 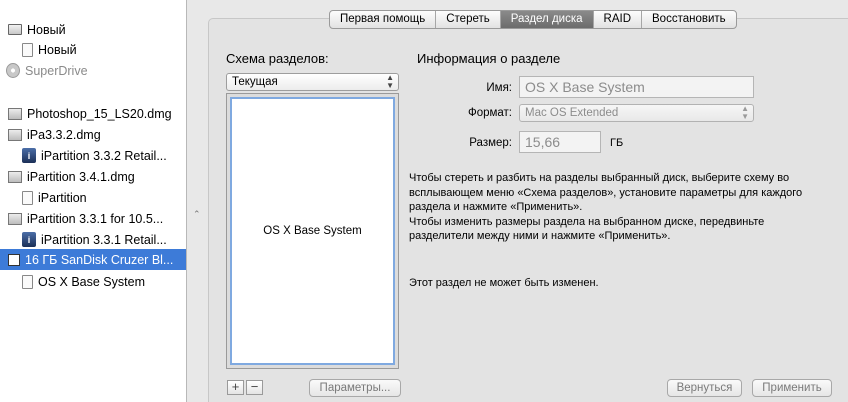 I want to click on sidebar-resize-handle-icon: ⌃, so click(x=197, y=214).